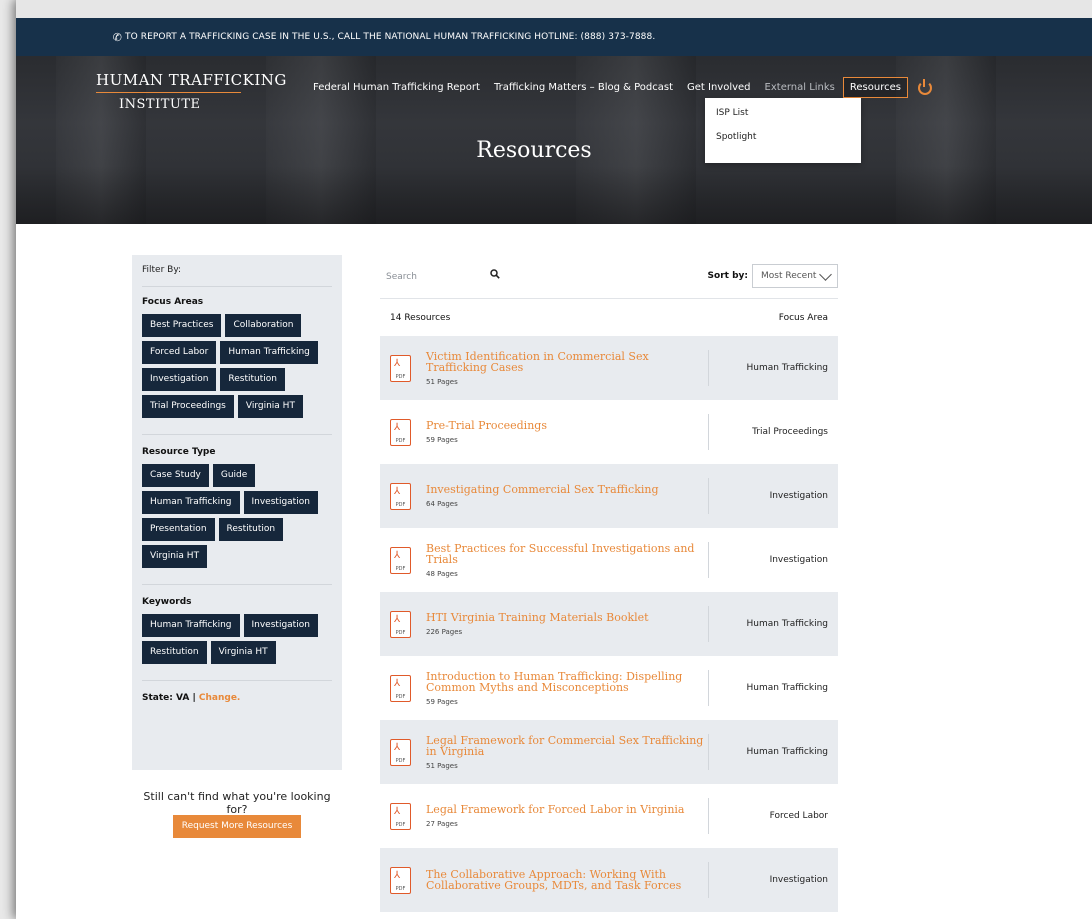 Image resolution: width=1092 pixels, height=919 pixels. I want to click on resource-pages: 226 Pages, so click(444, 632).